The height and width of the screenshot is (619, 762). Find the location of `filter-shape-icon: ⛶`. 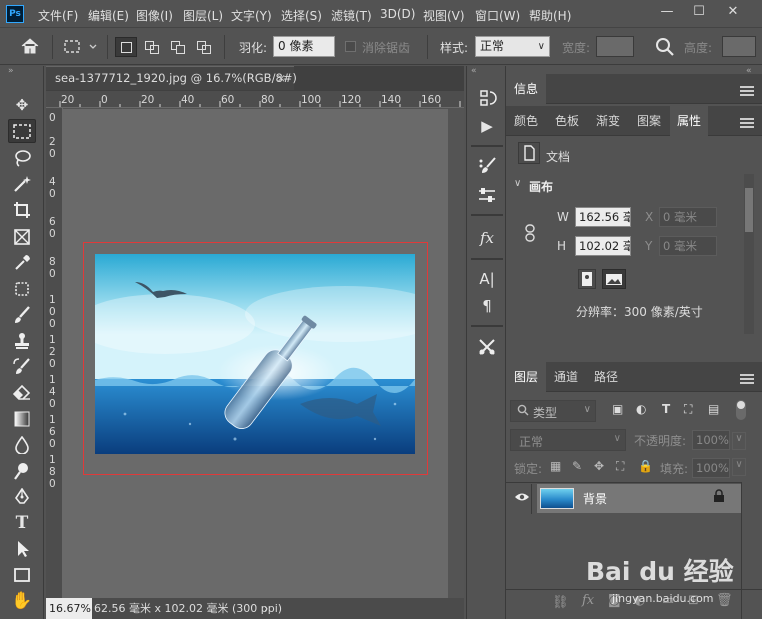

filter-shape-icon: ⛶ is located at coordinates (688, 409).